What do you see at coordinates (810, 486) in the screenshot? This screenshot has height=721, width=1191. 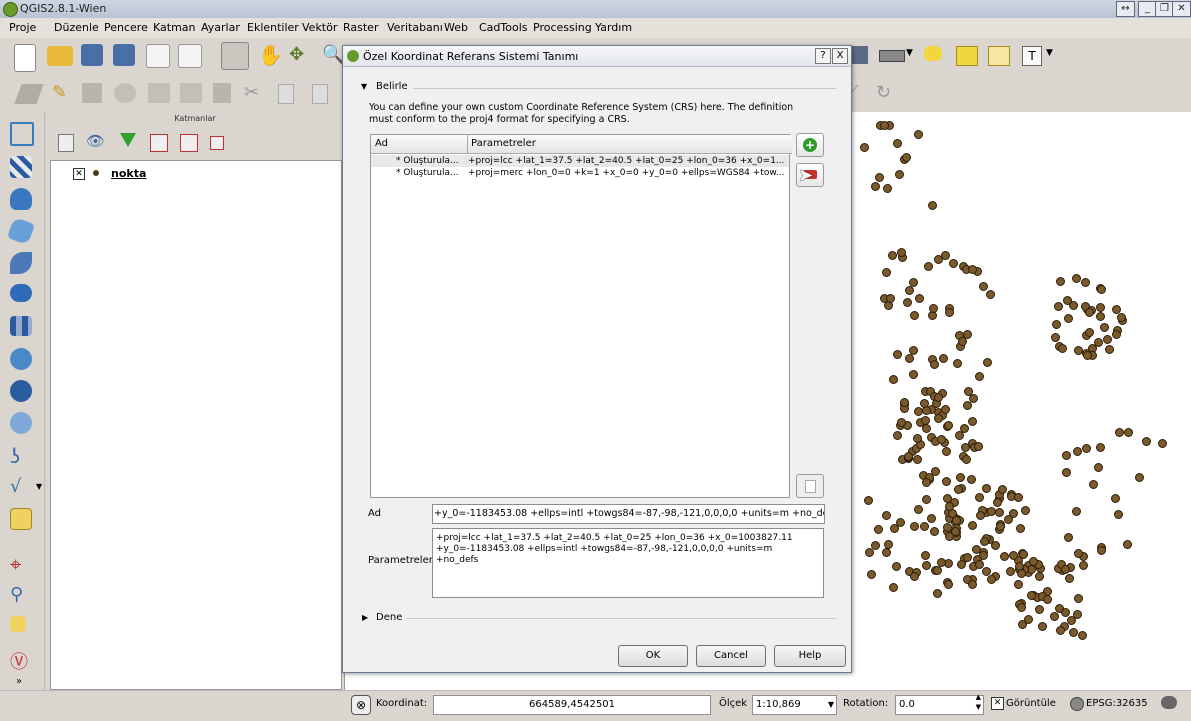 I see `copy-existing-crs-button` at bounding box center [810, 486].